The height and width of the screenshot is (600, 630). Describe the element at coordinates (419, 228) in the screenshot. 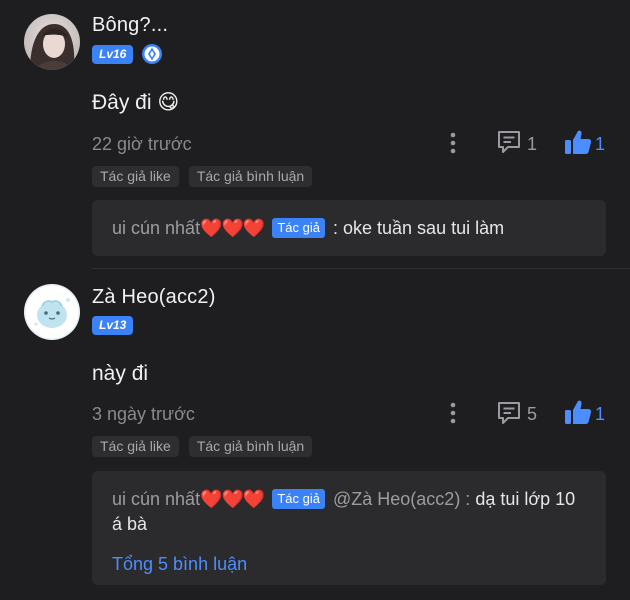

I see `reply-text: : oke tuần sau tui làm` at that location.